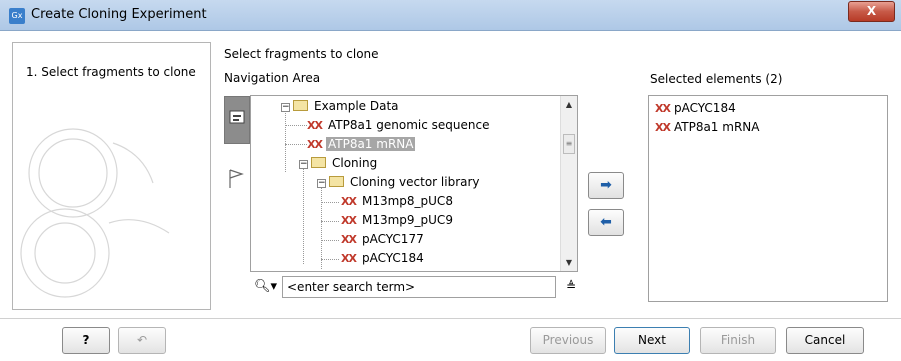 The image size is (901, 361). I want to click on tab-navigation, so click(237, 120).